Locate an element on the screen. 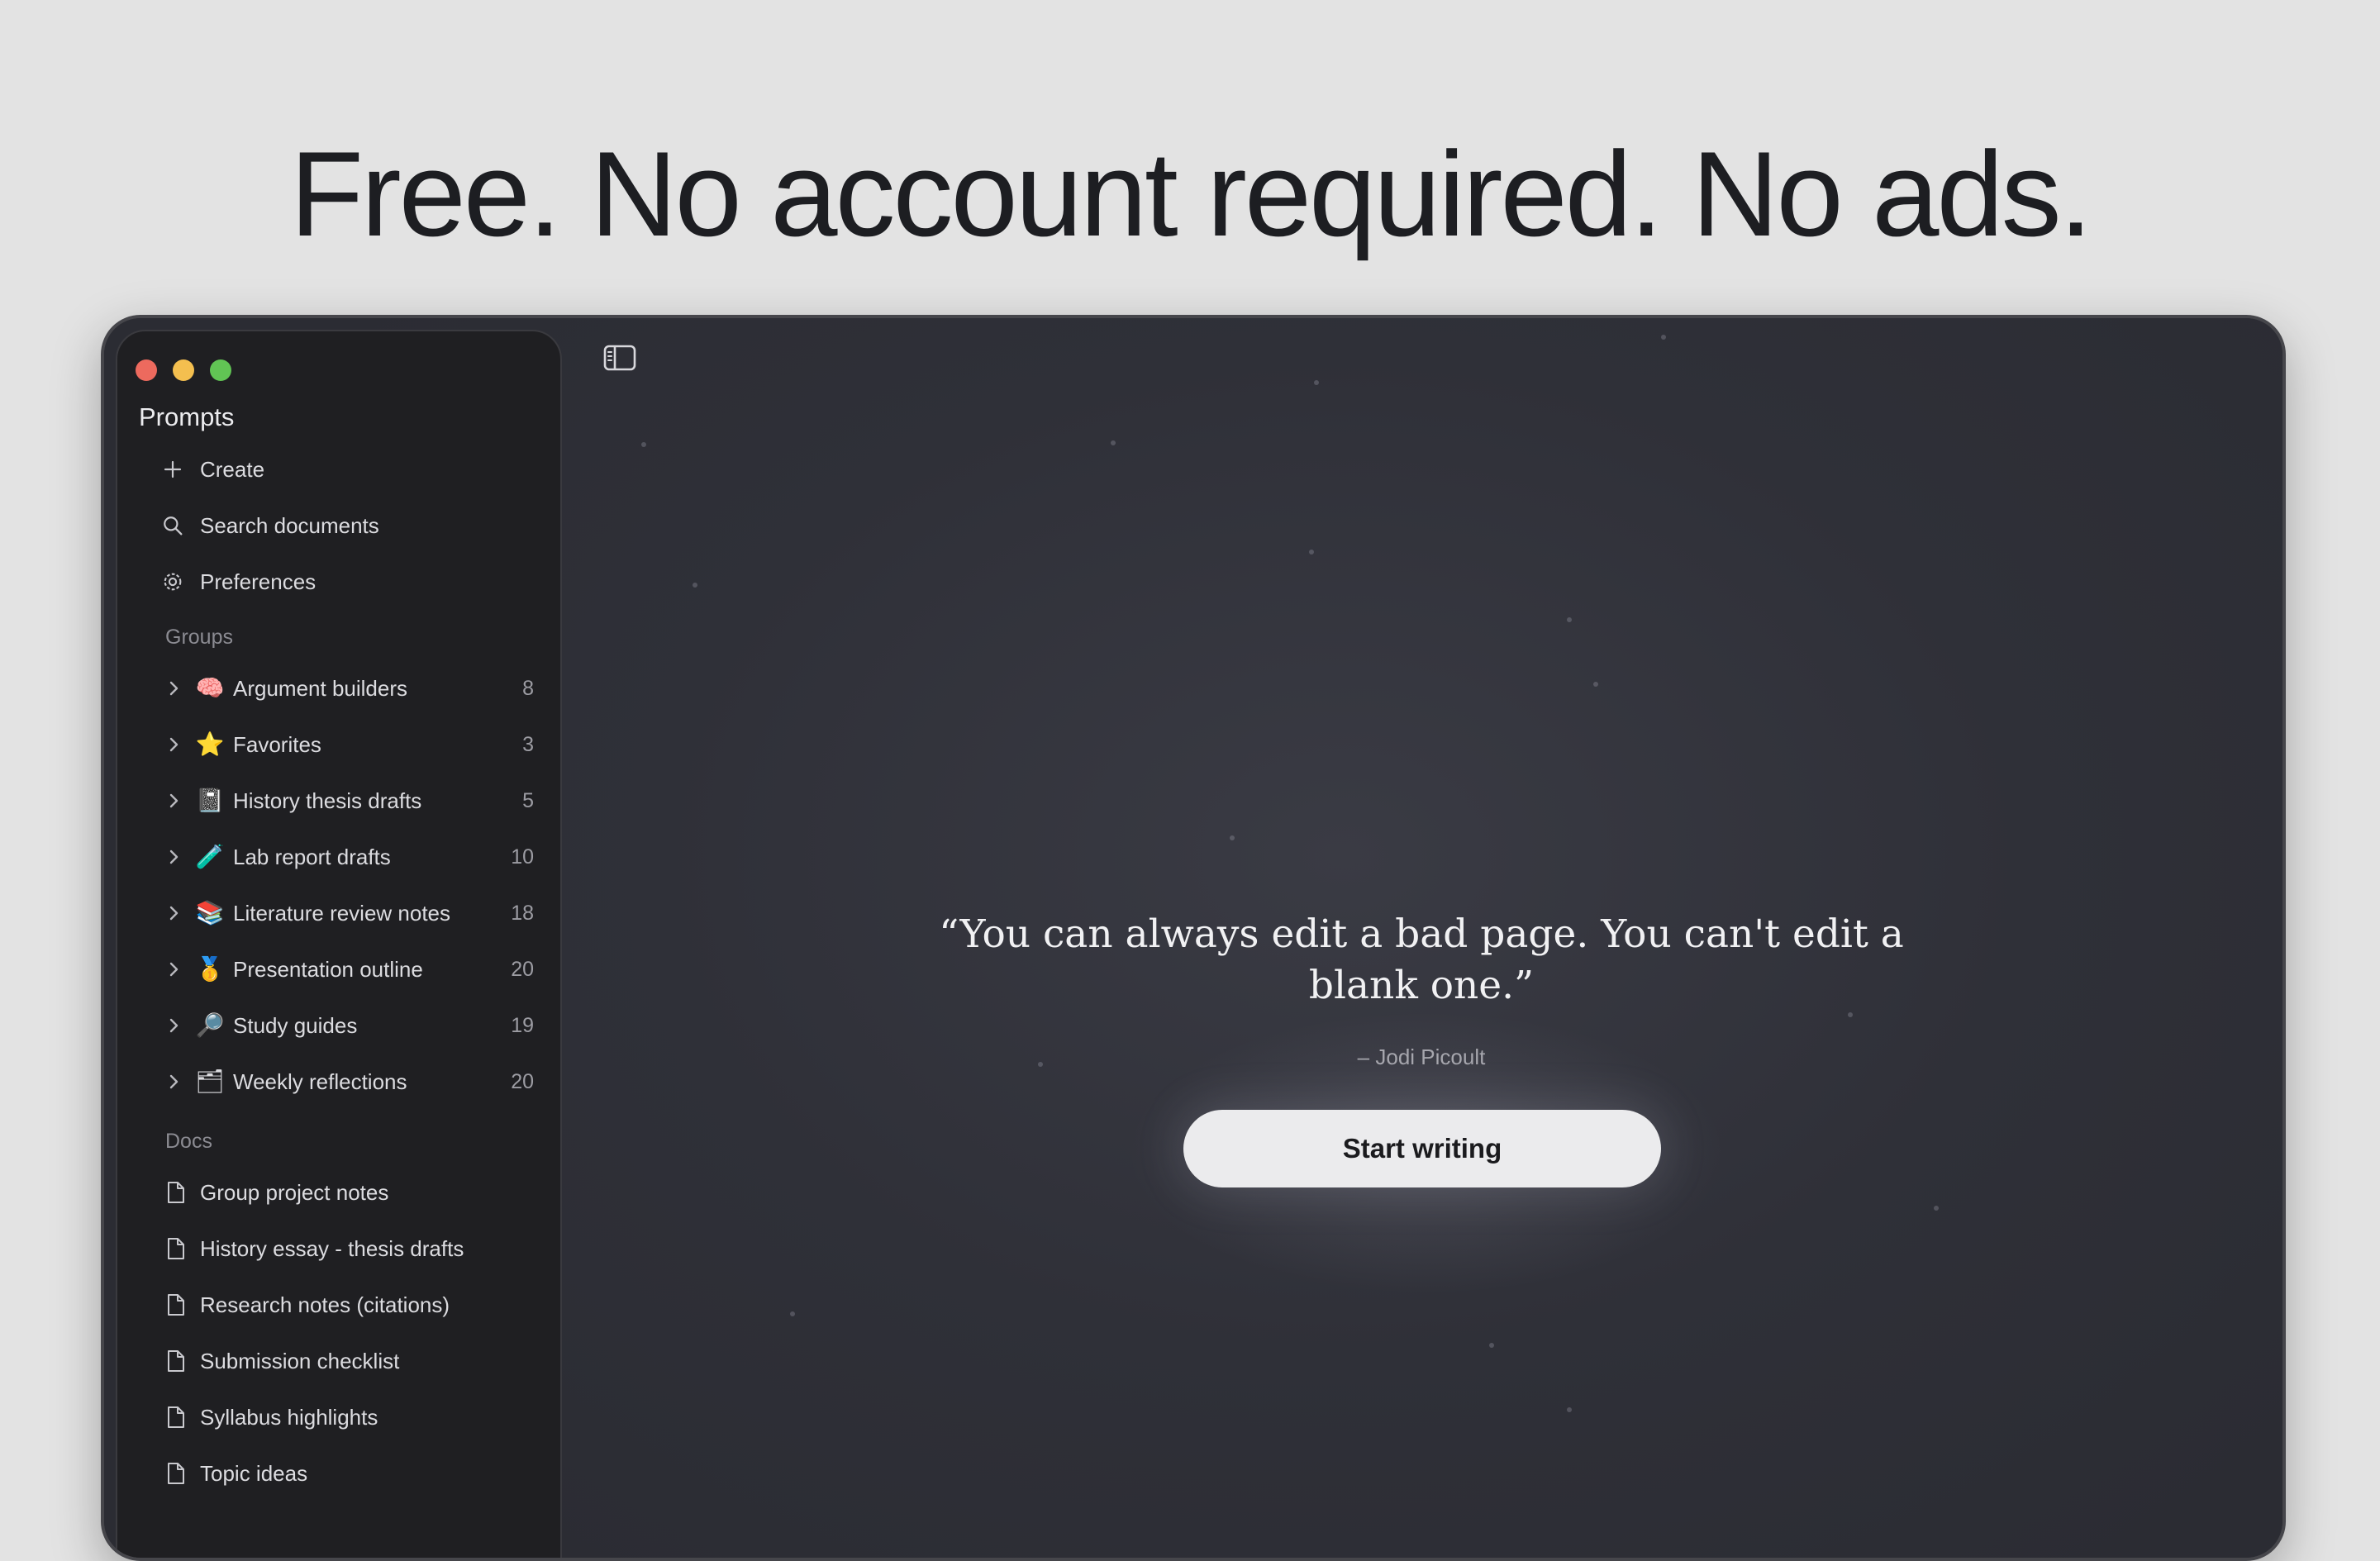 The image size is (2380, 1561). create-button: Create is located at coordinates (212, 469).